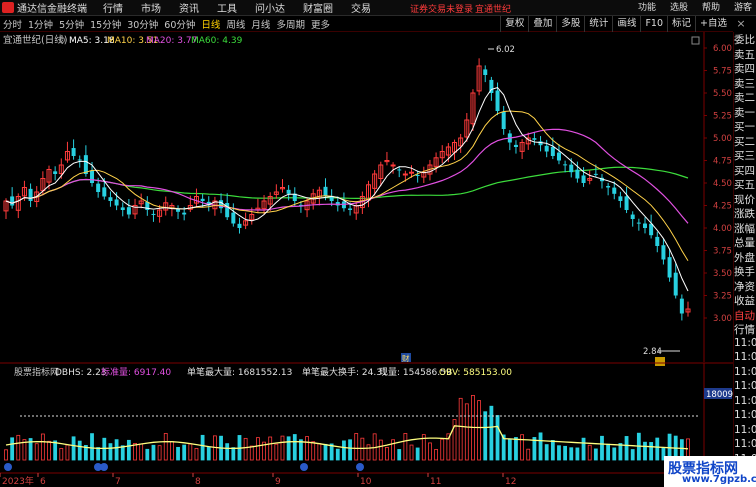 The height and width of the screenshot is (487, 756). I want to click on tool-button-4: 画线, so click(626, 24).